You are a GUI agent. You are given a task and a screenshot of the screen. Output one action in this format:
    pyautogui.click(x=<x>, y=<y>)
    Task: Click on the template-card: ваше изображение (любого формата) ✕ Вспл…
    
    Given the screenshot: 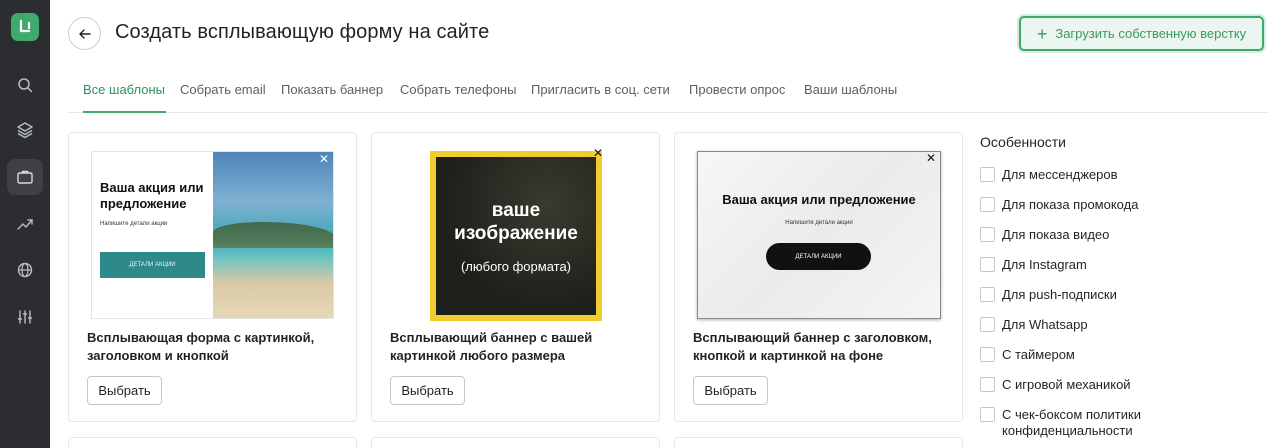 What is the action you would take?
    pyautogui.click(x=515, y=277)
    